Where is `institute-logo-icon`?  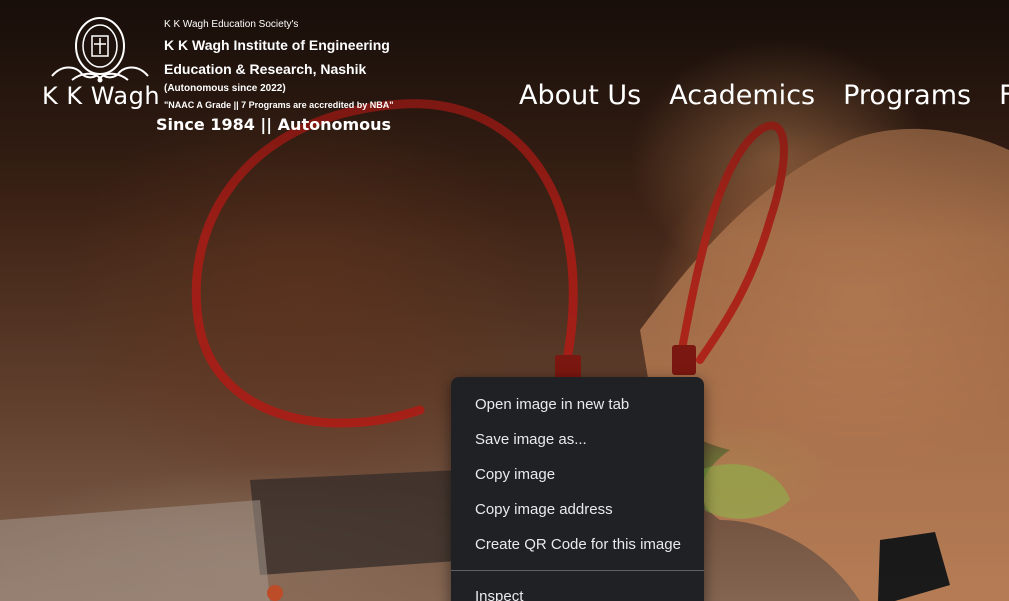 institute-logo-icon is located at coordinates (100, 49).